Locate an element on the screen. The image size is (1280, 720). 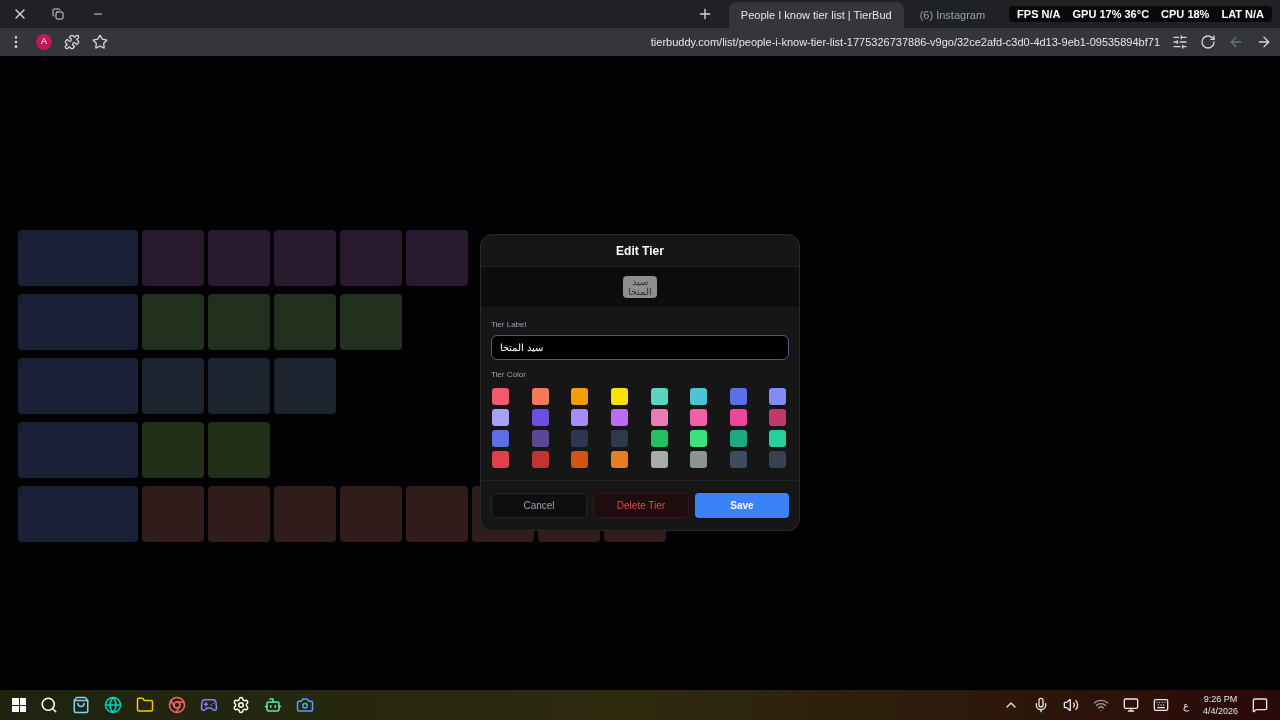
field-label: Tier Label is located at coordinates (509, 325).